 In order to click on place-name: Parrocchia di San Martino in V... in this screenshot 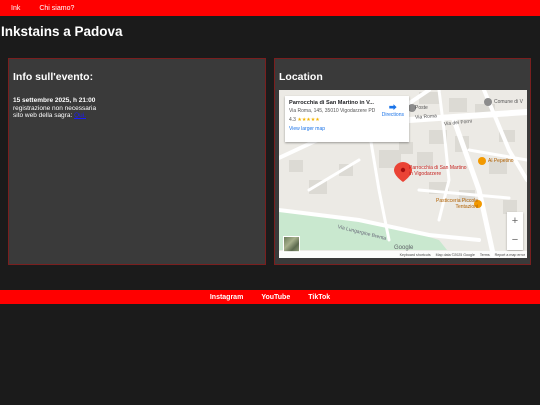, I will do `click(331, 103)`.